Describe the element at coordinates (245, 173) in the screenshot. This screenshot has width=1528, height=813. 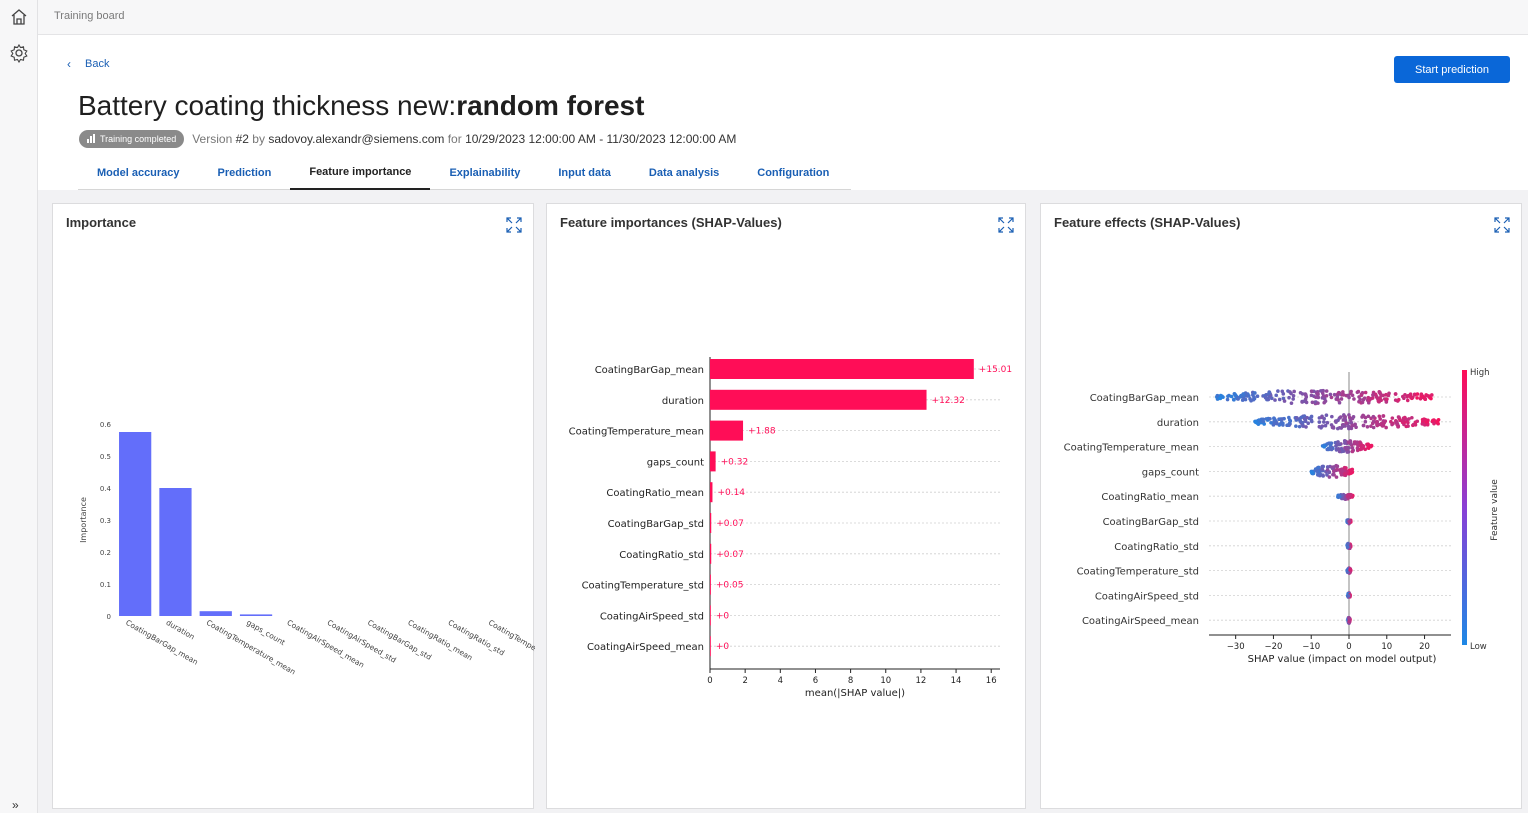
I see `tab-prediction: Prediction` at that location.